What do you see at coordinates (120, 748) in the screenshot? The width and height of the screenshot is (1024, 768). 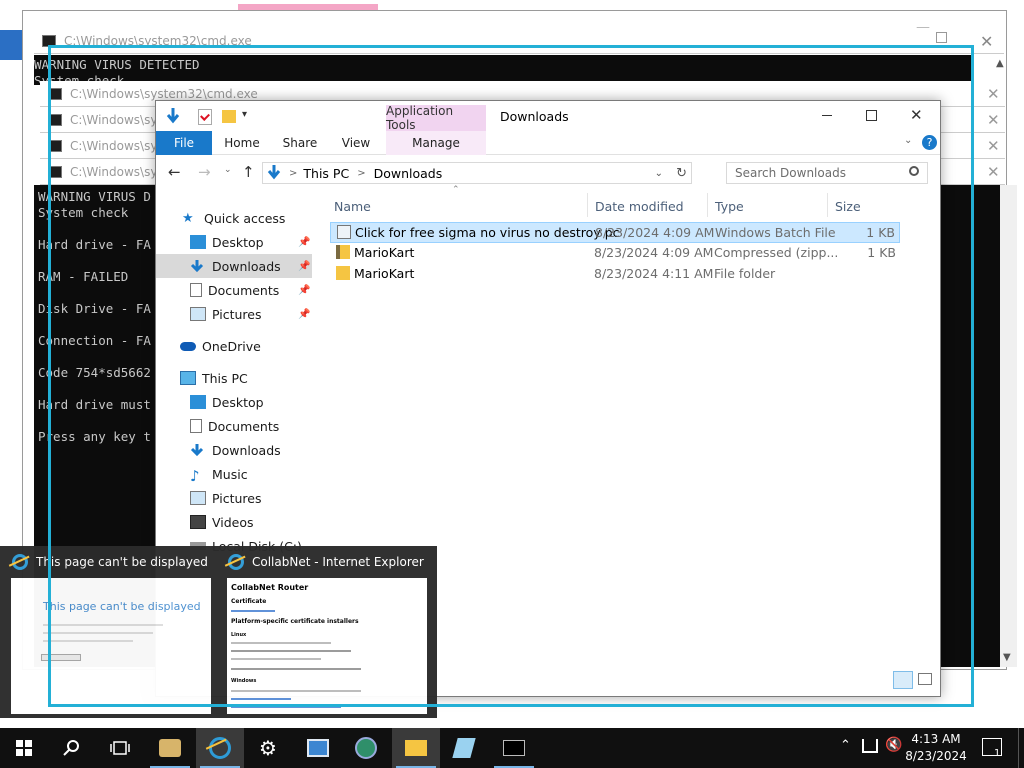 I see `task-view-button` at bounding box center [120, 748].